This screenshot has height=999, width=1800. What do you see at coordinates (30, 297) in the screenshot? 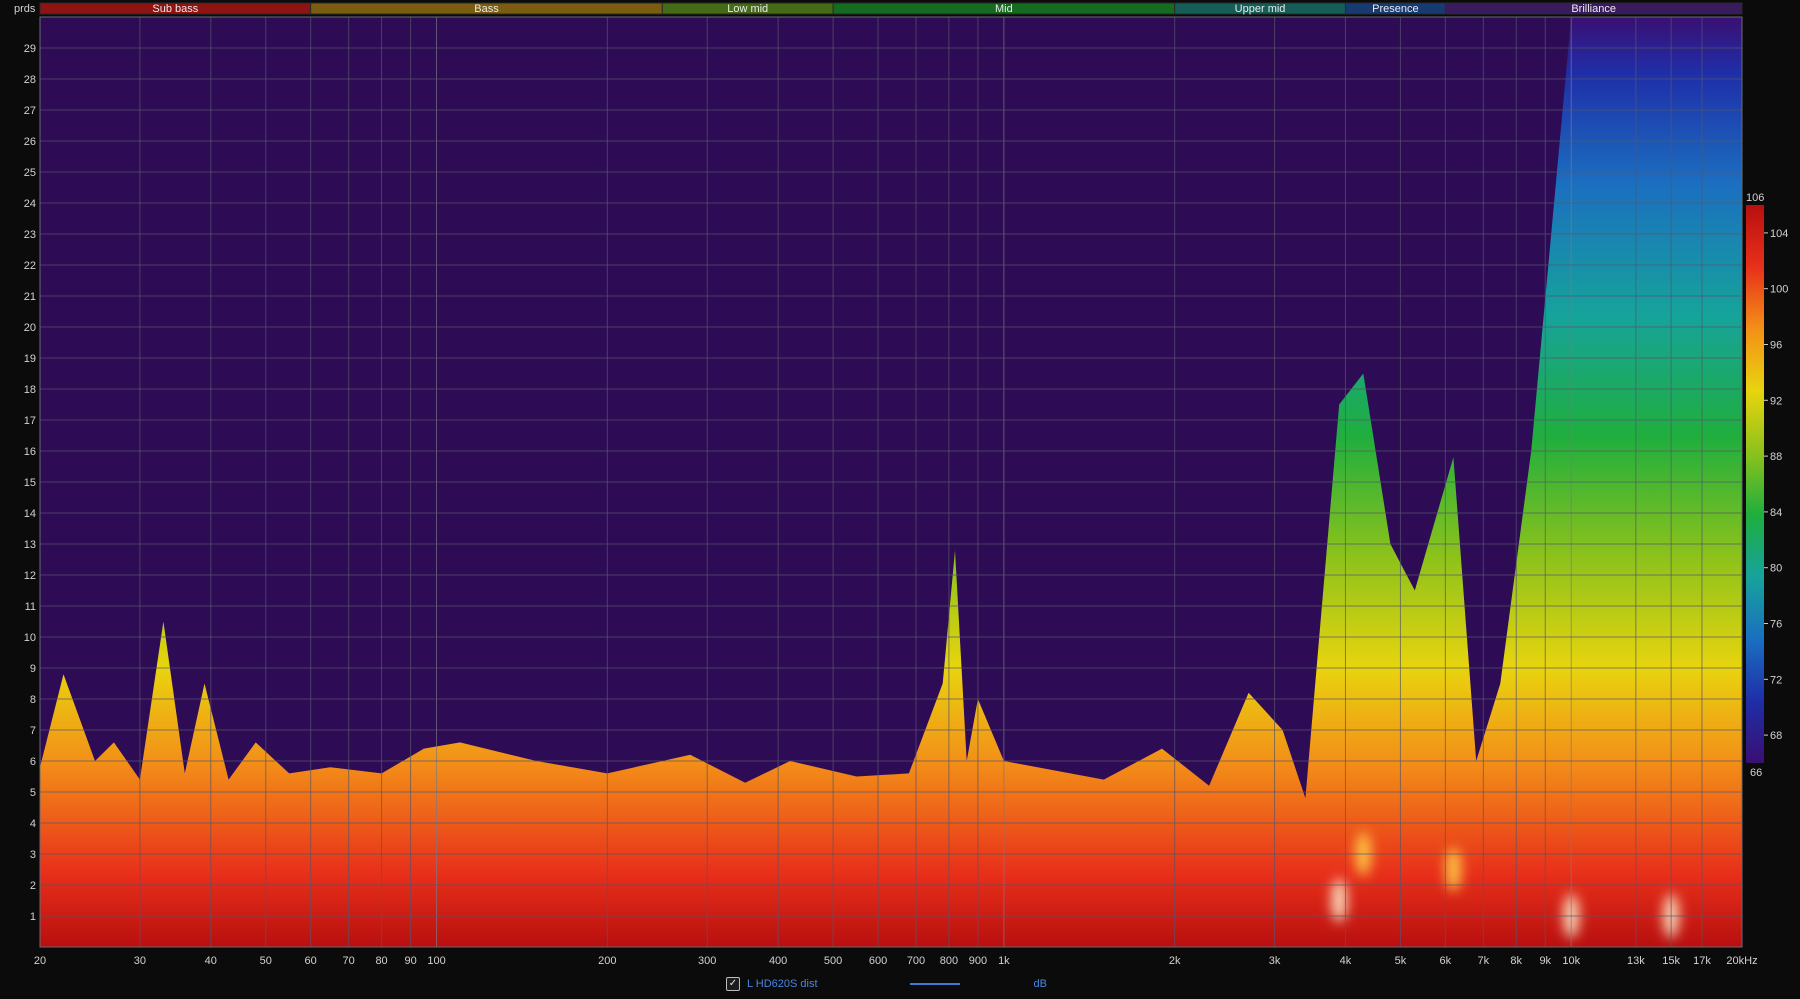
I see `y-tick-label: 21` at bounding box center [30, 297].